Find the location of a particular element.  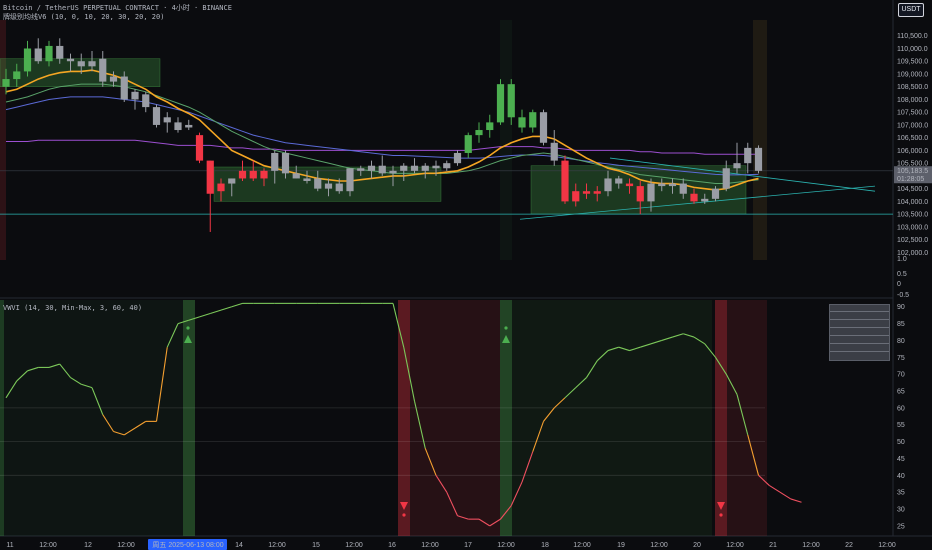

time-tick-label: 20 is located at coordinates (697, 545).